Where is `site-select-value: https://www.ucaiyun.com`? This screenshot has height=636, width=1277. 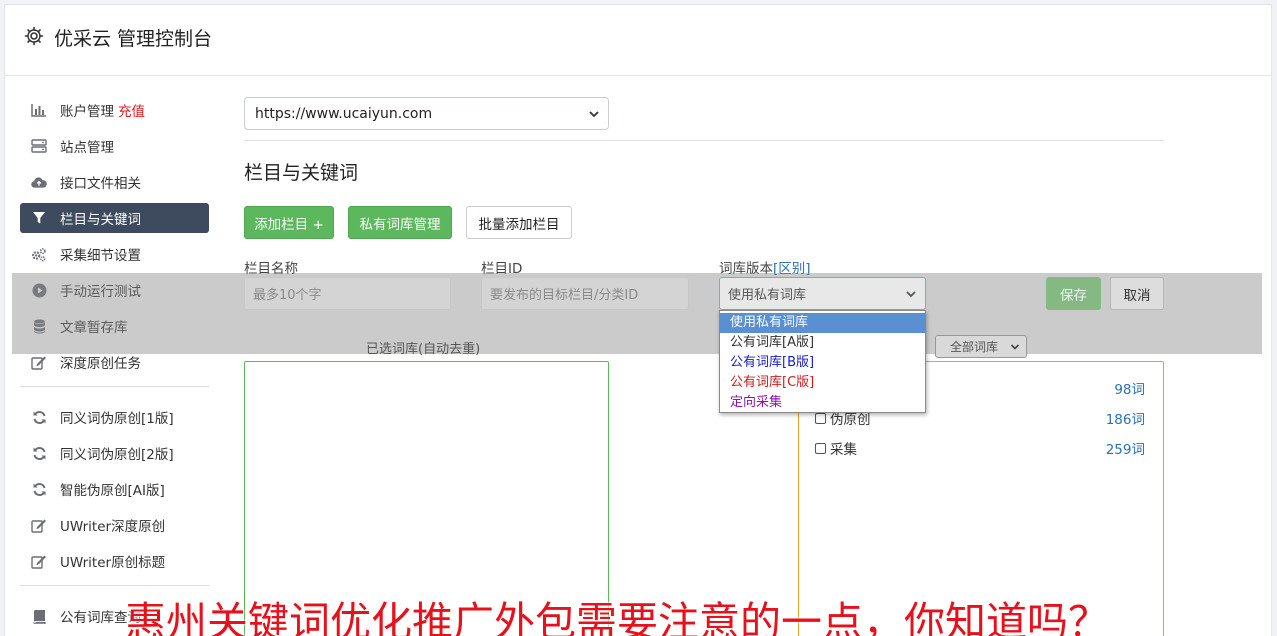
site-select-value: https://www.ucaiyun.com is located at coordinates (344, 113).